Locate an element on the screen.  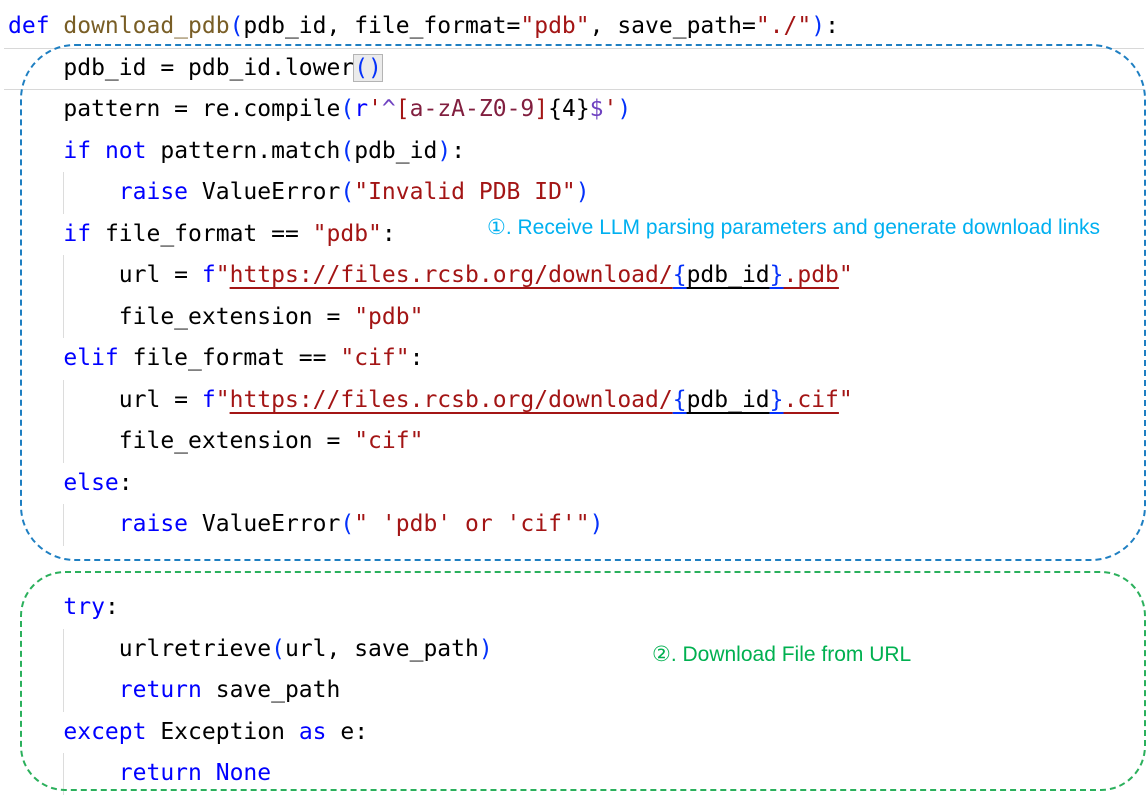
code-token: "pdb" is located at coordinates (555, 26).